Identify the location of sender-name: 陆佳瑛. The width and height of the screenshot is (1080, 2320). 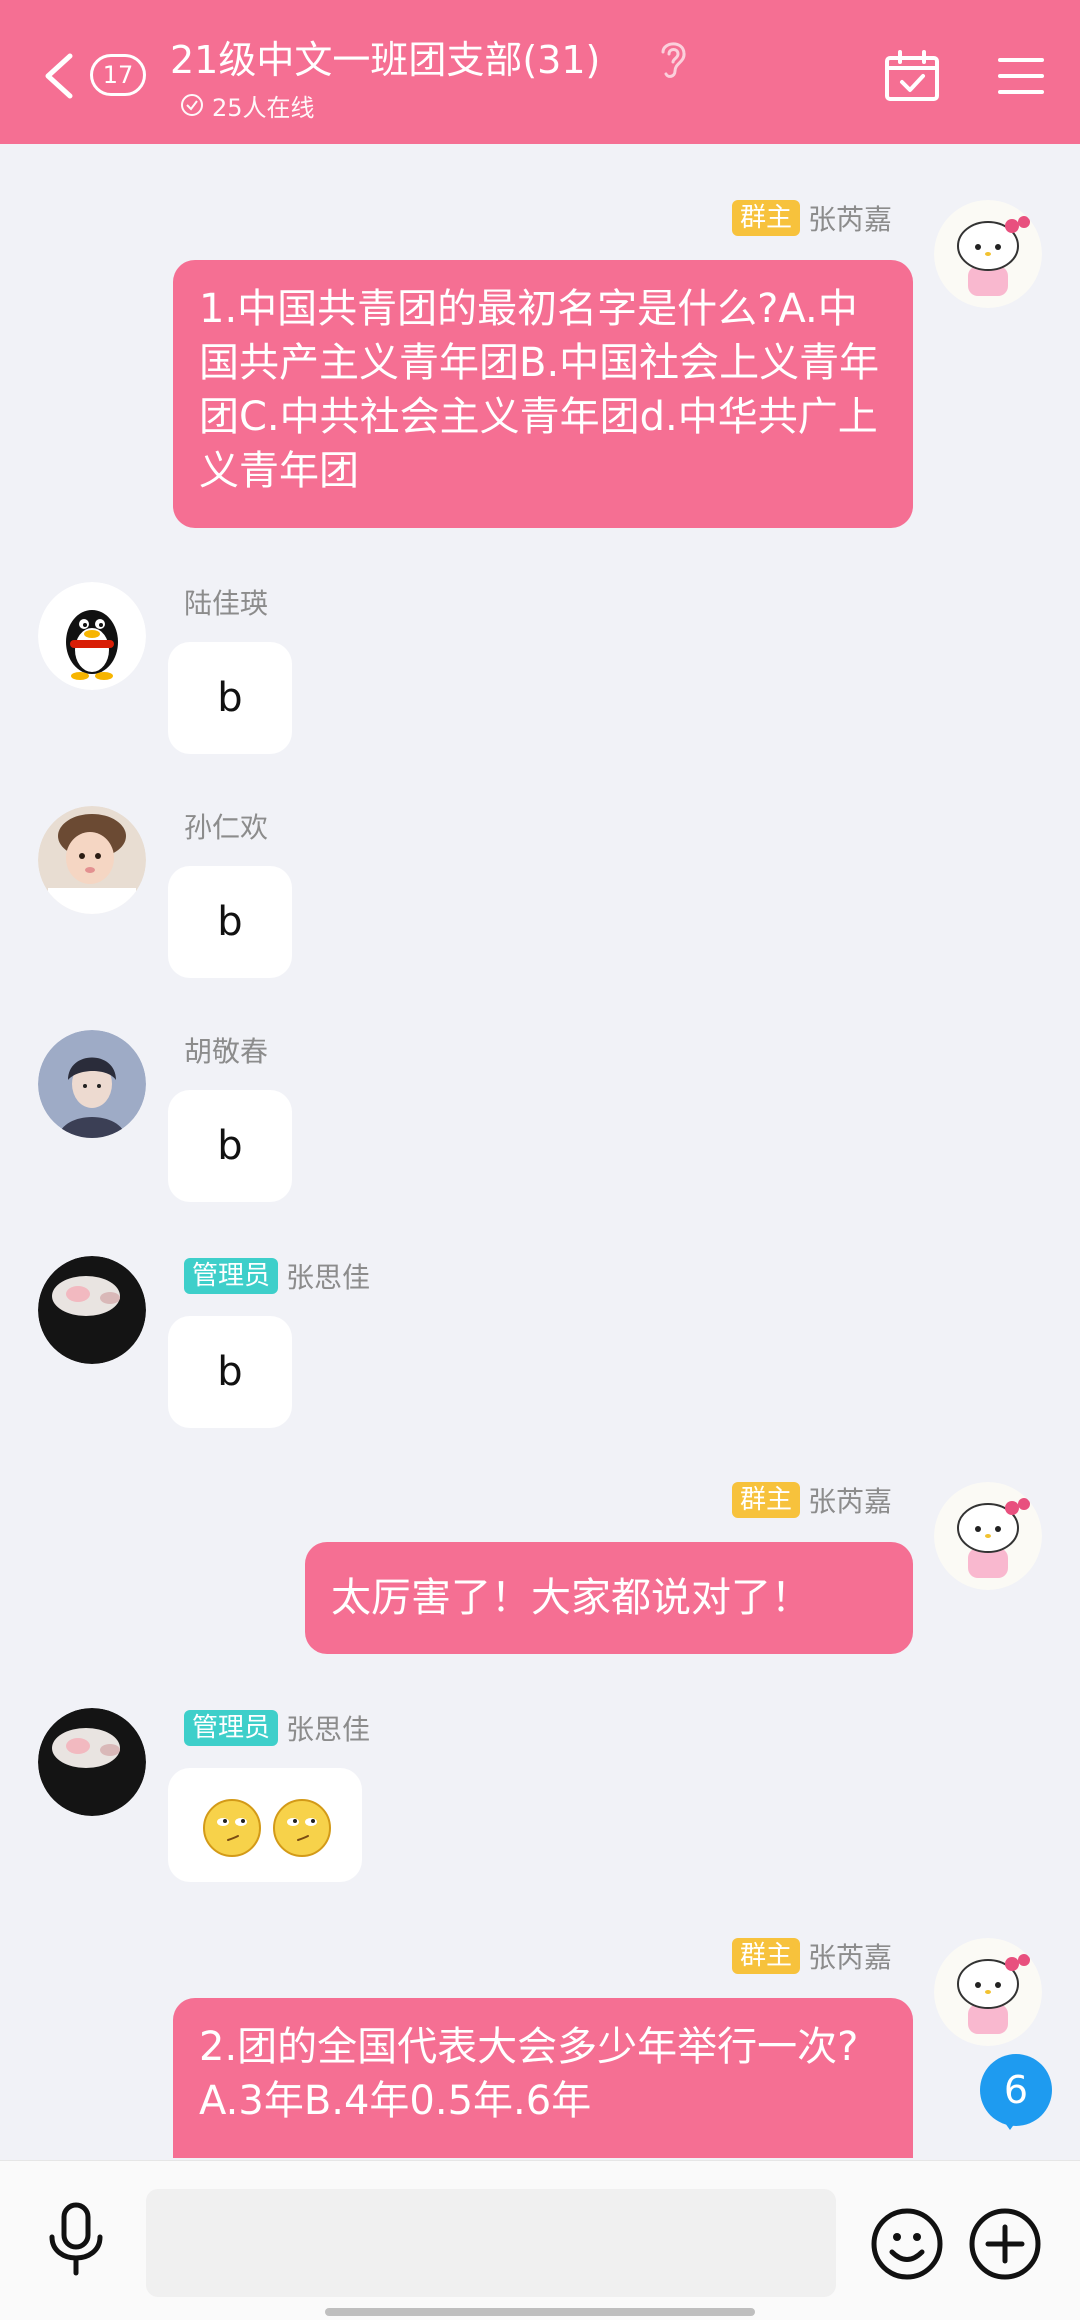
(226, 602).